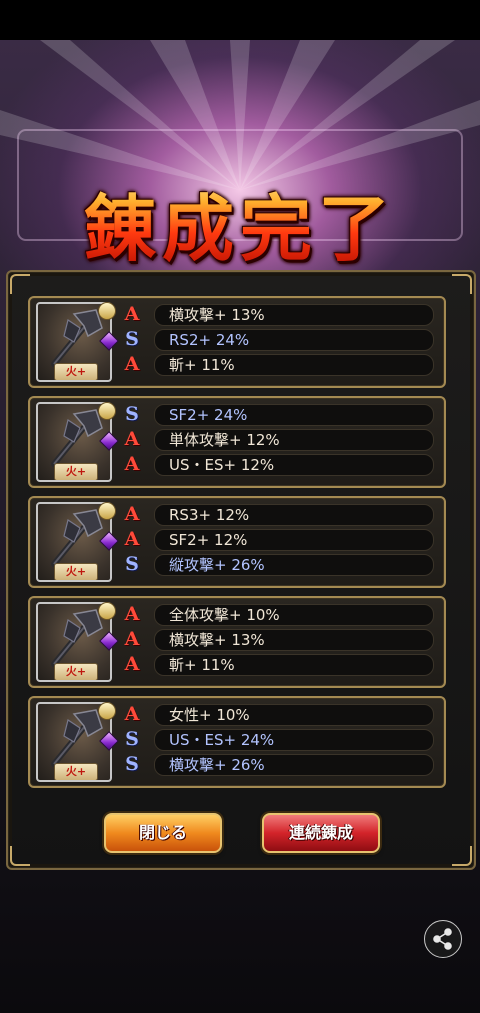 Image resolution: width=480 pixels, height=1013 pixels. Describe the element at coordinates (163, 833) in the screenshot. I see `close-button: 閉じる` at that location.